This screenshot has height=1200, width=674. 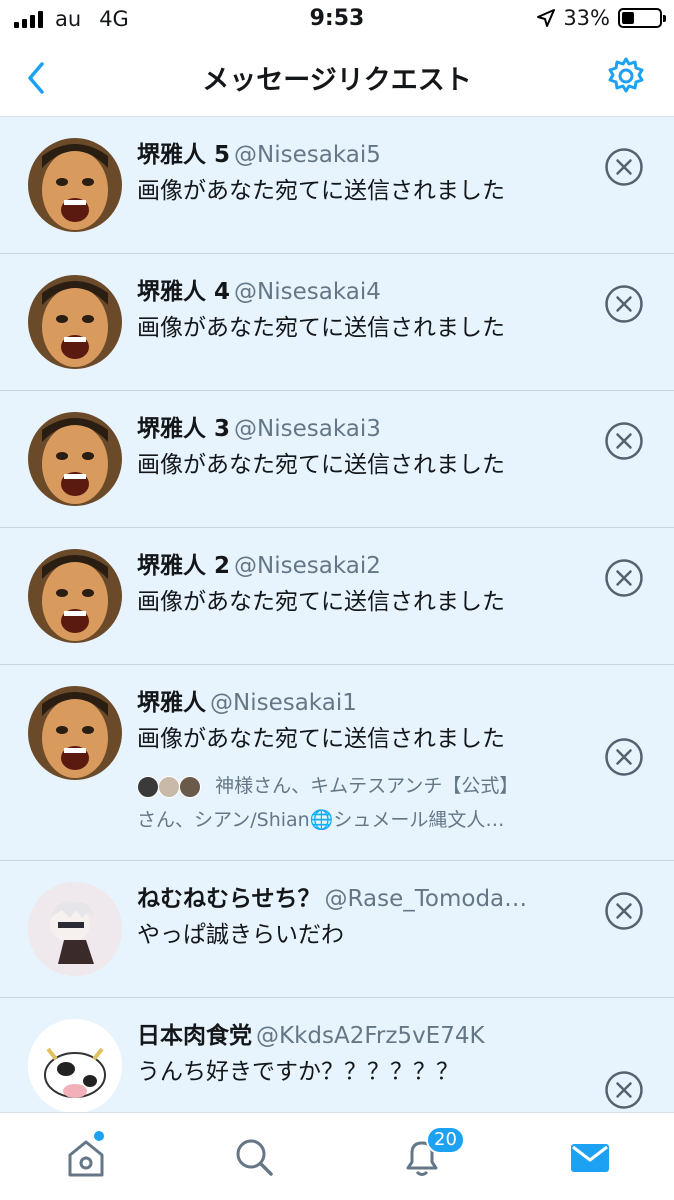 What do you see at coordinates (642, 18) in the screenshot?
I see `battery-icon` at bounding box center [642, 18].